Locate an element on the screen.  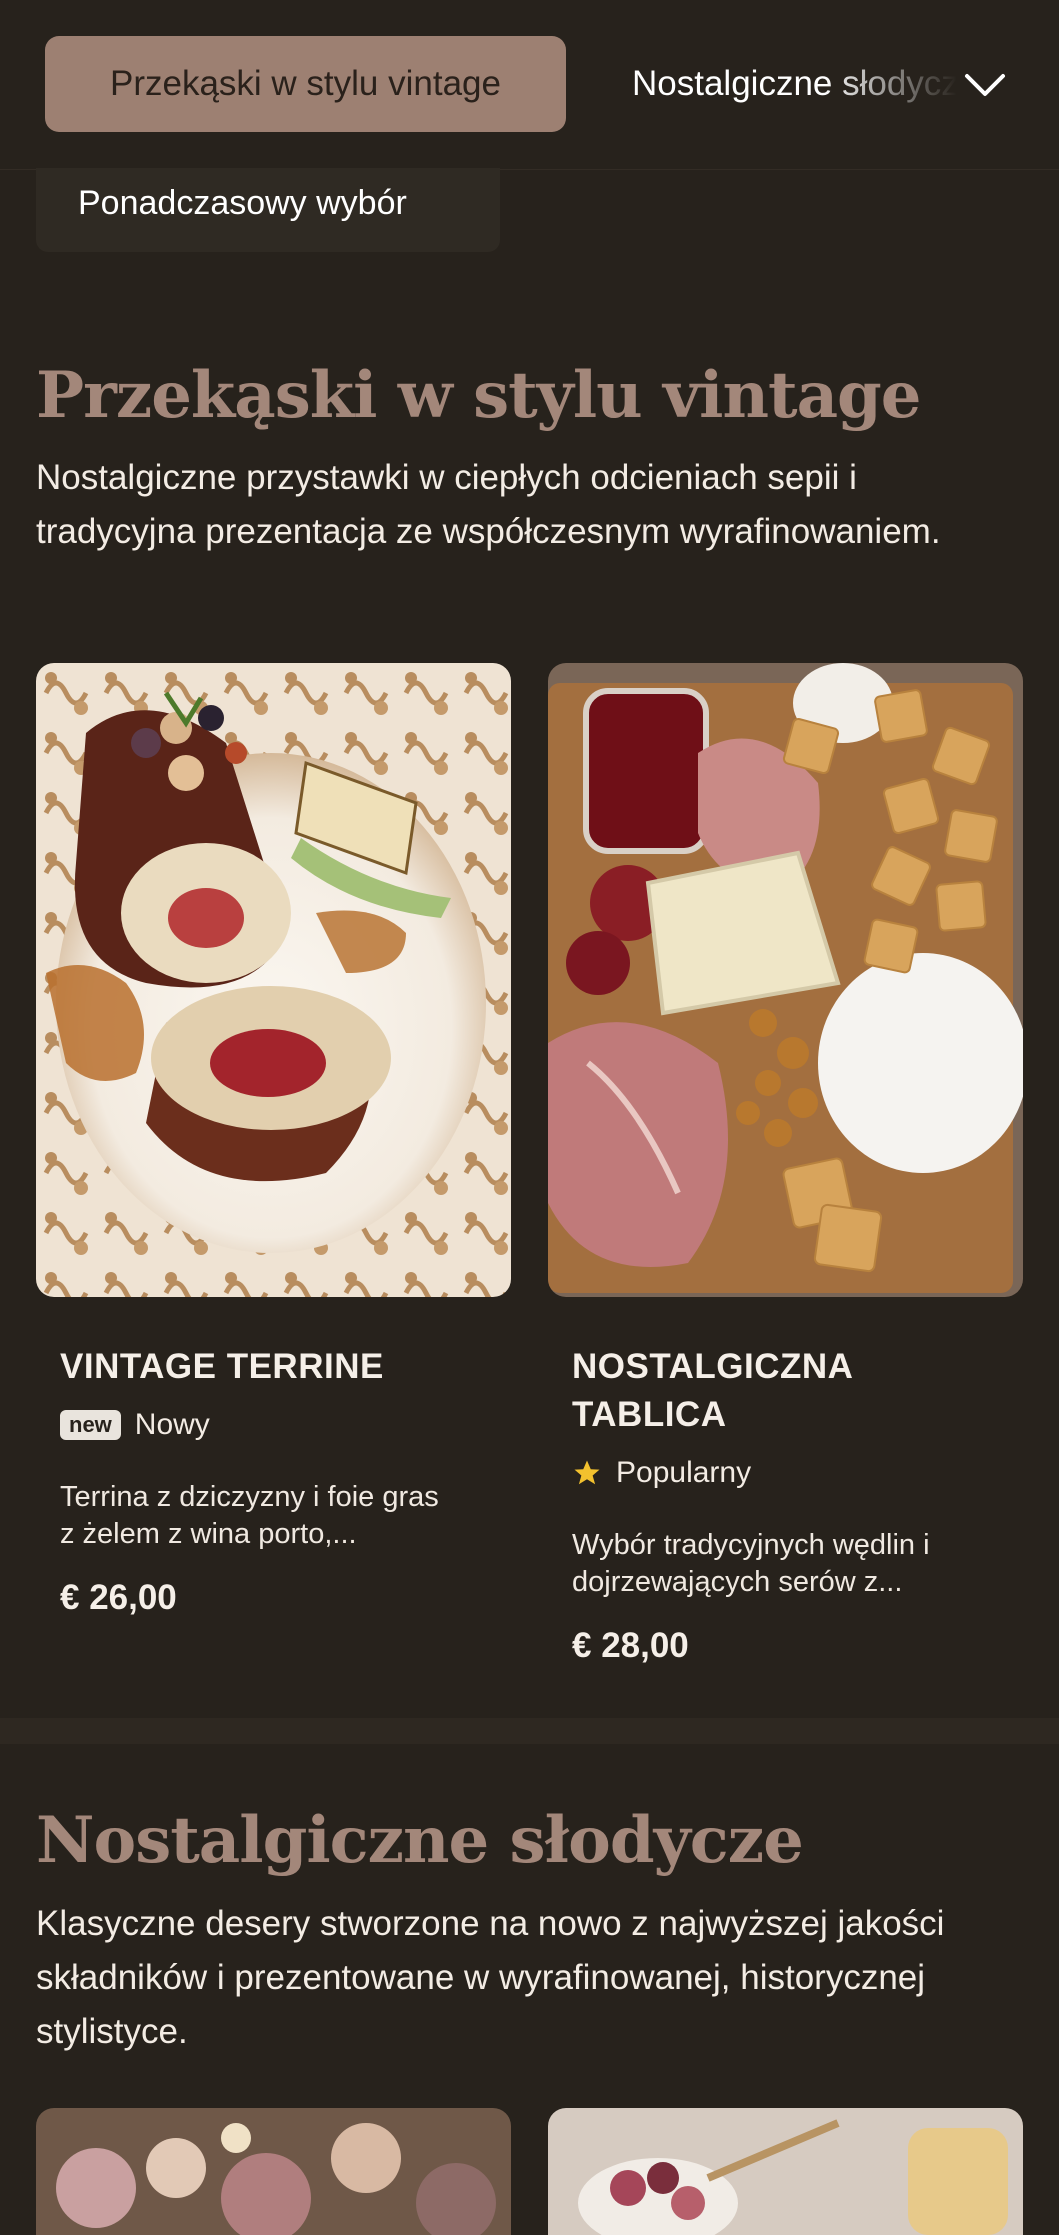
item-name-line: TABLICA is located at coordinates (649, 1414).